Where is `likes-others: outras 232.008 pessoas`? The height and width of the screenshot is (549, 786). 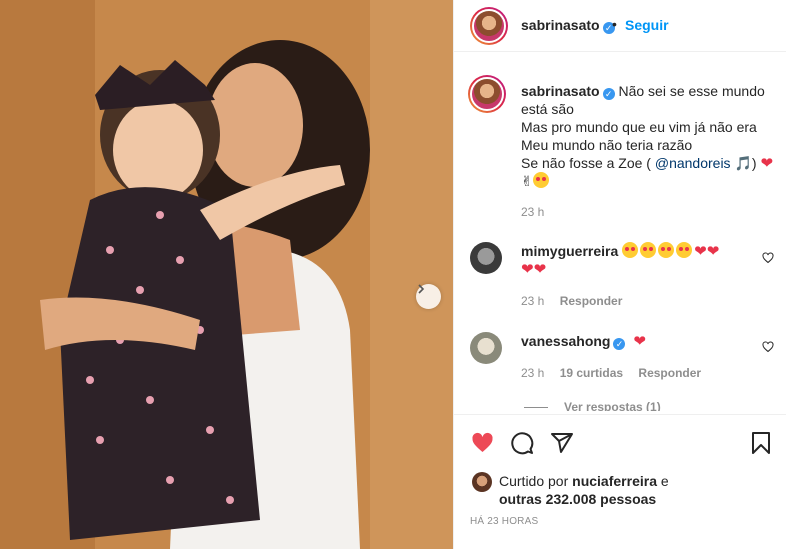
likes-others: outras 232.008 pessoas is located at coordinates (577, 499).